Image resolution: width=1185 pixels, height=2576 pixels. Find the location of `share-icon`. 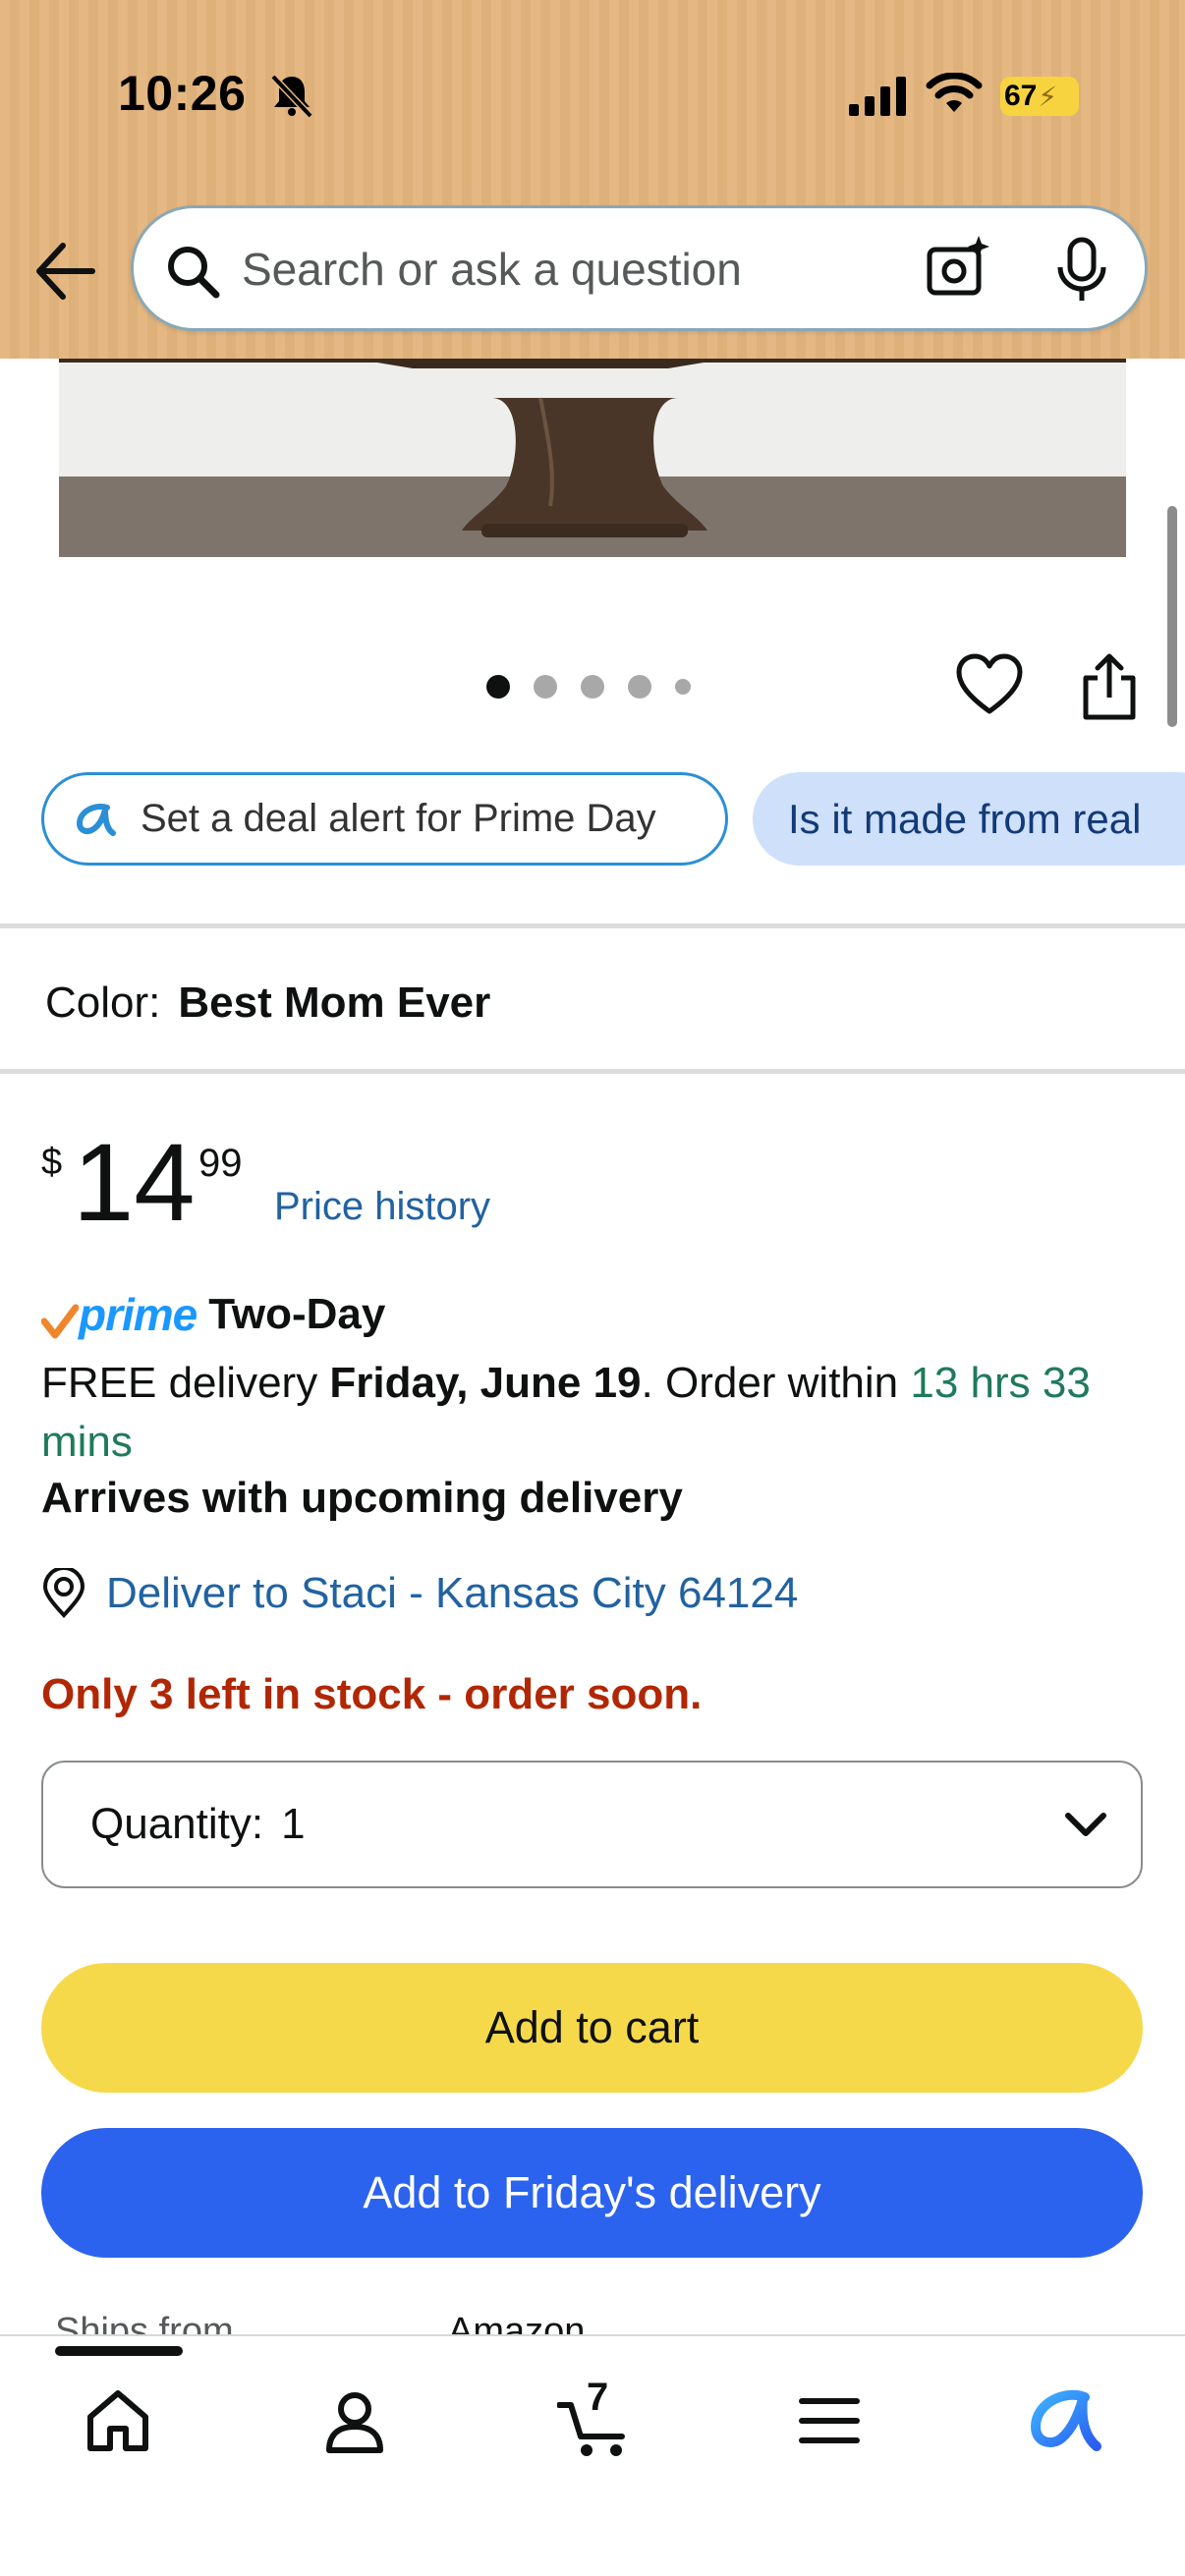

share-icon is located at coordinates (1110, 686).